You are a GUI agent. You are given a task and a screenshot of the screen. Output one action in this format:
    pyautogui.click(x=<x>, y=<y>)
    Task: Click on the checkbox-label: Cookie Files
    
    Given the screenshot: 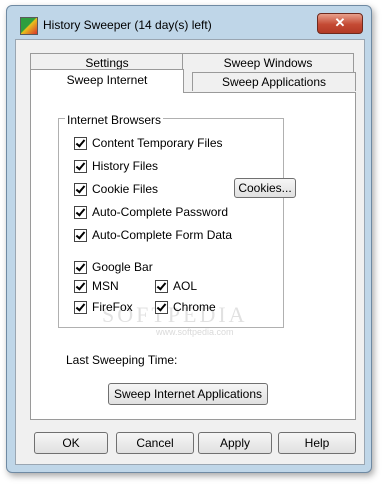 What is the action you would take?
    pyautogui.click(x=125, y=189)
    